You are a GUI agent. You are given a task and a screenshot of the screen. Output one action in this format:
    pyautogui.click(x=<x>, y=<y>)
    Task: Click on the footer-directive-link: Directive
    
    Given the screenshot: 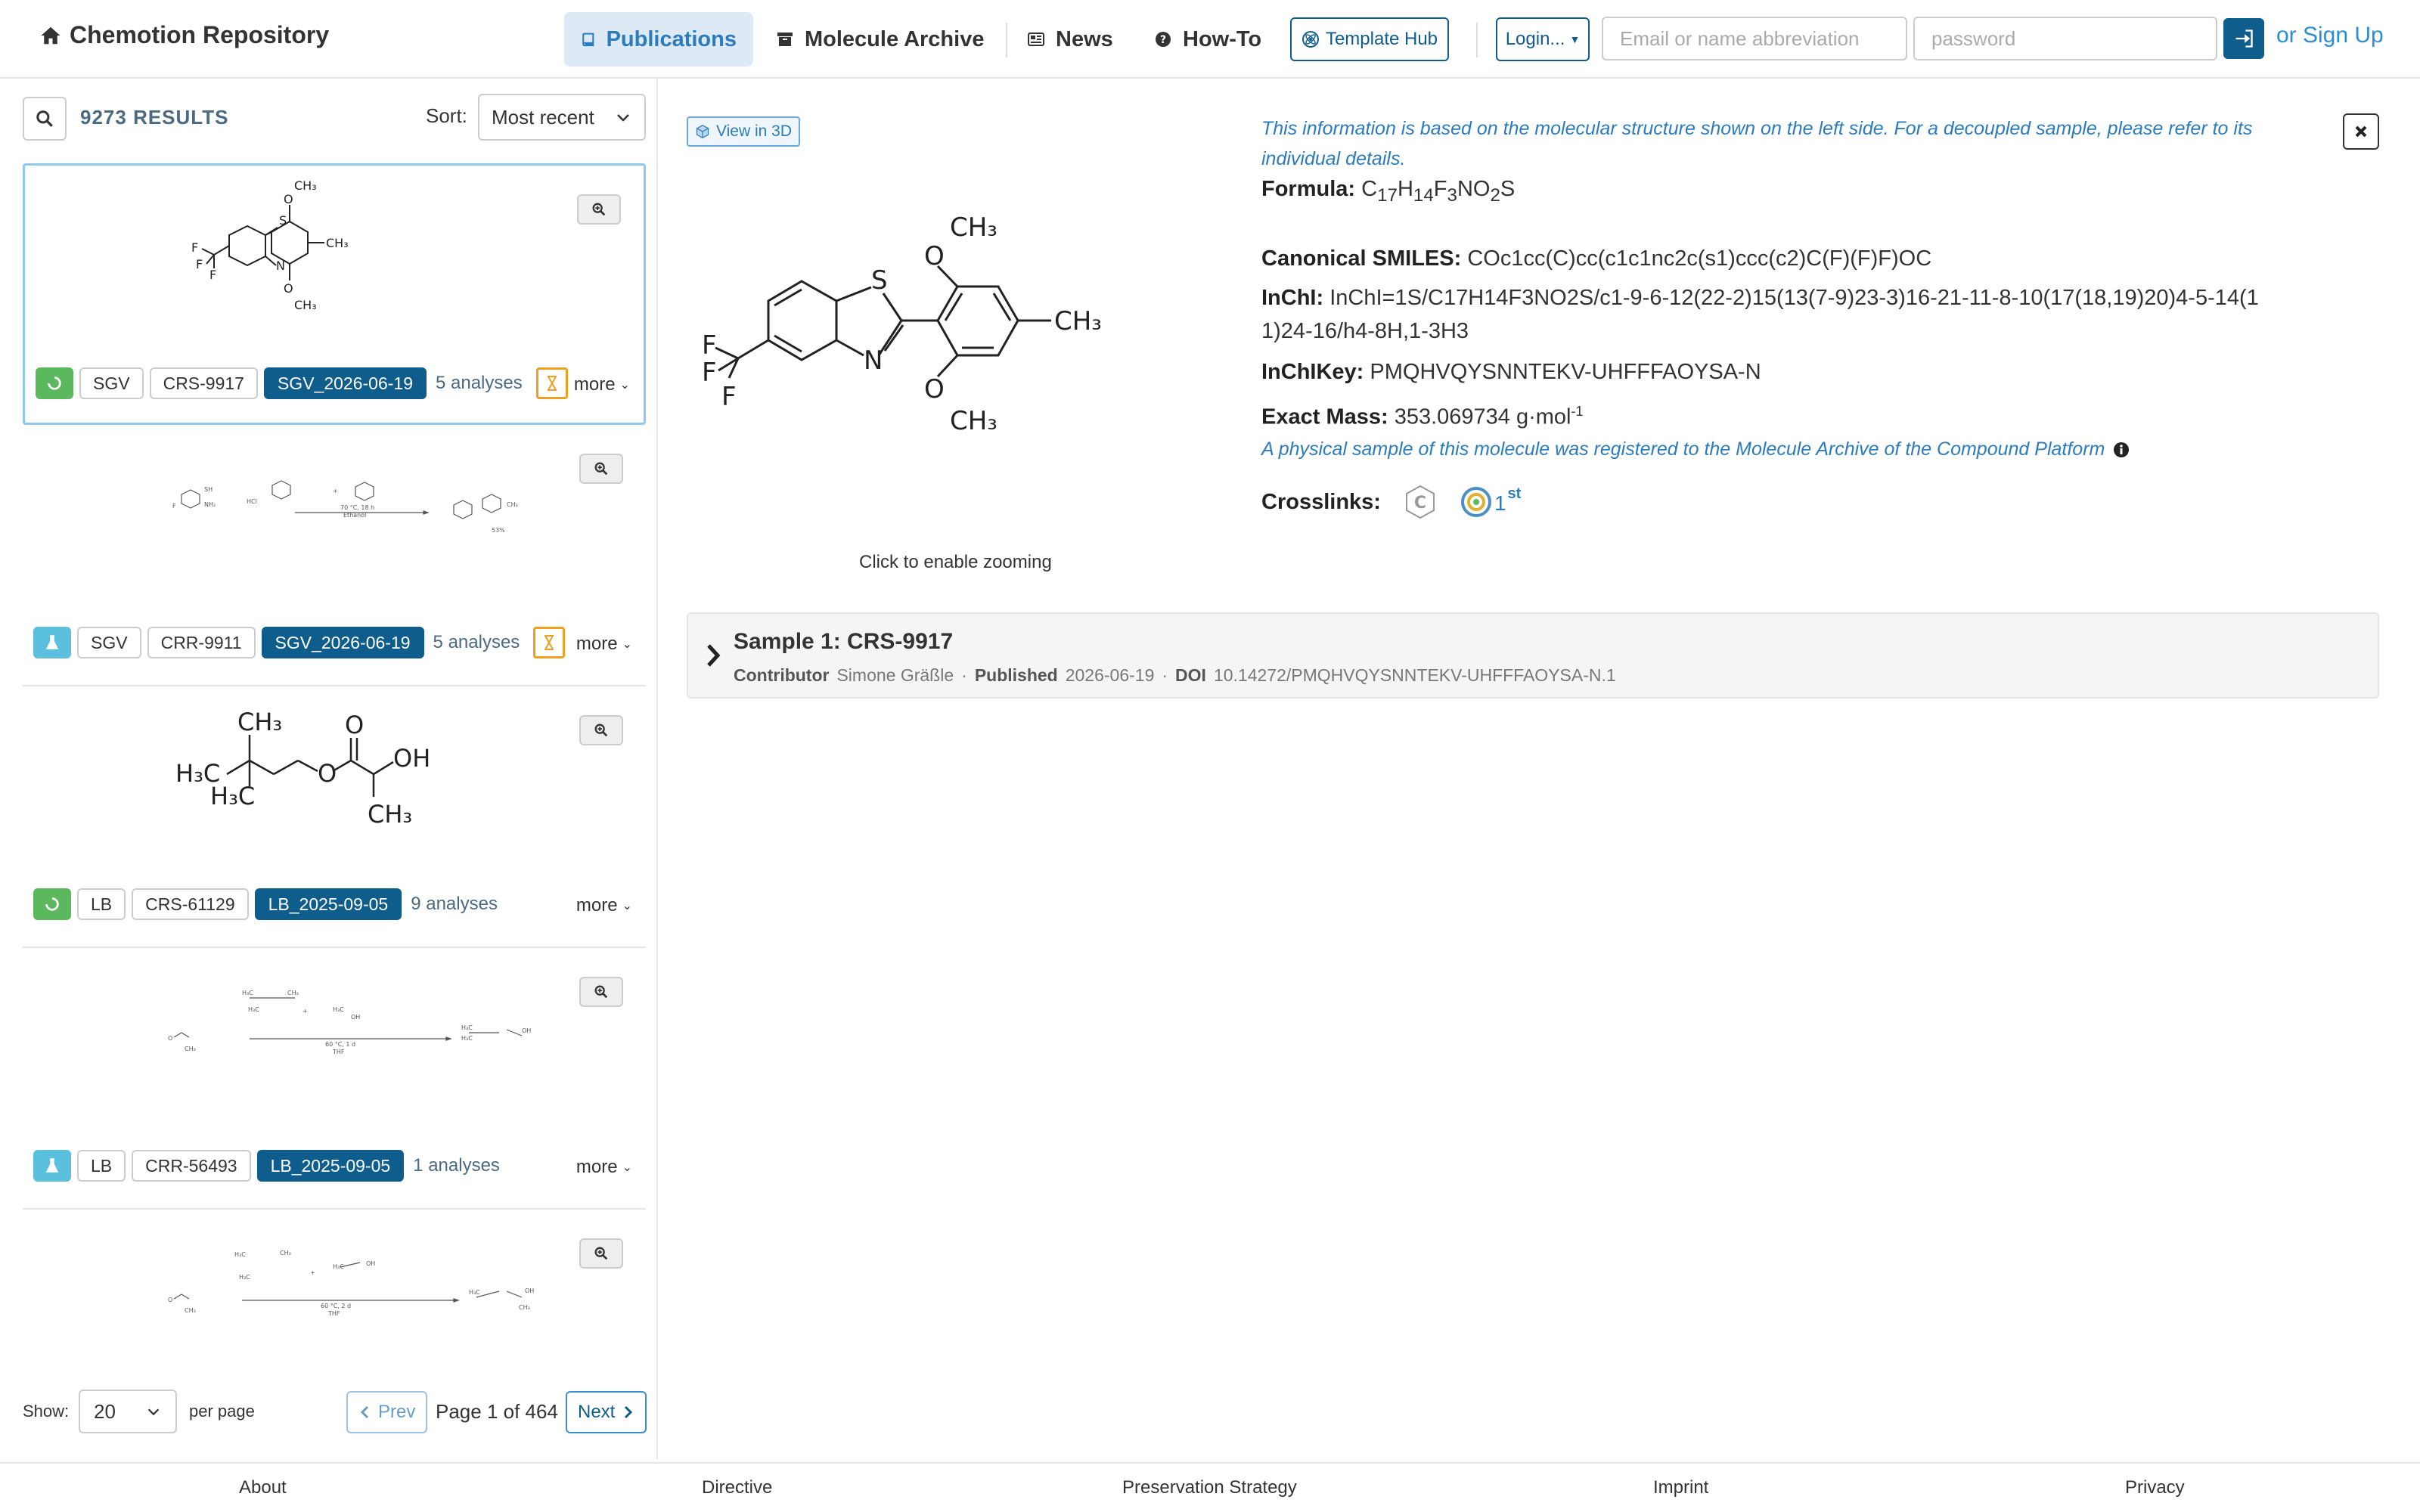 What is the action you would take?
    pyautogui.click(x=737, y=1487)
    